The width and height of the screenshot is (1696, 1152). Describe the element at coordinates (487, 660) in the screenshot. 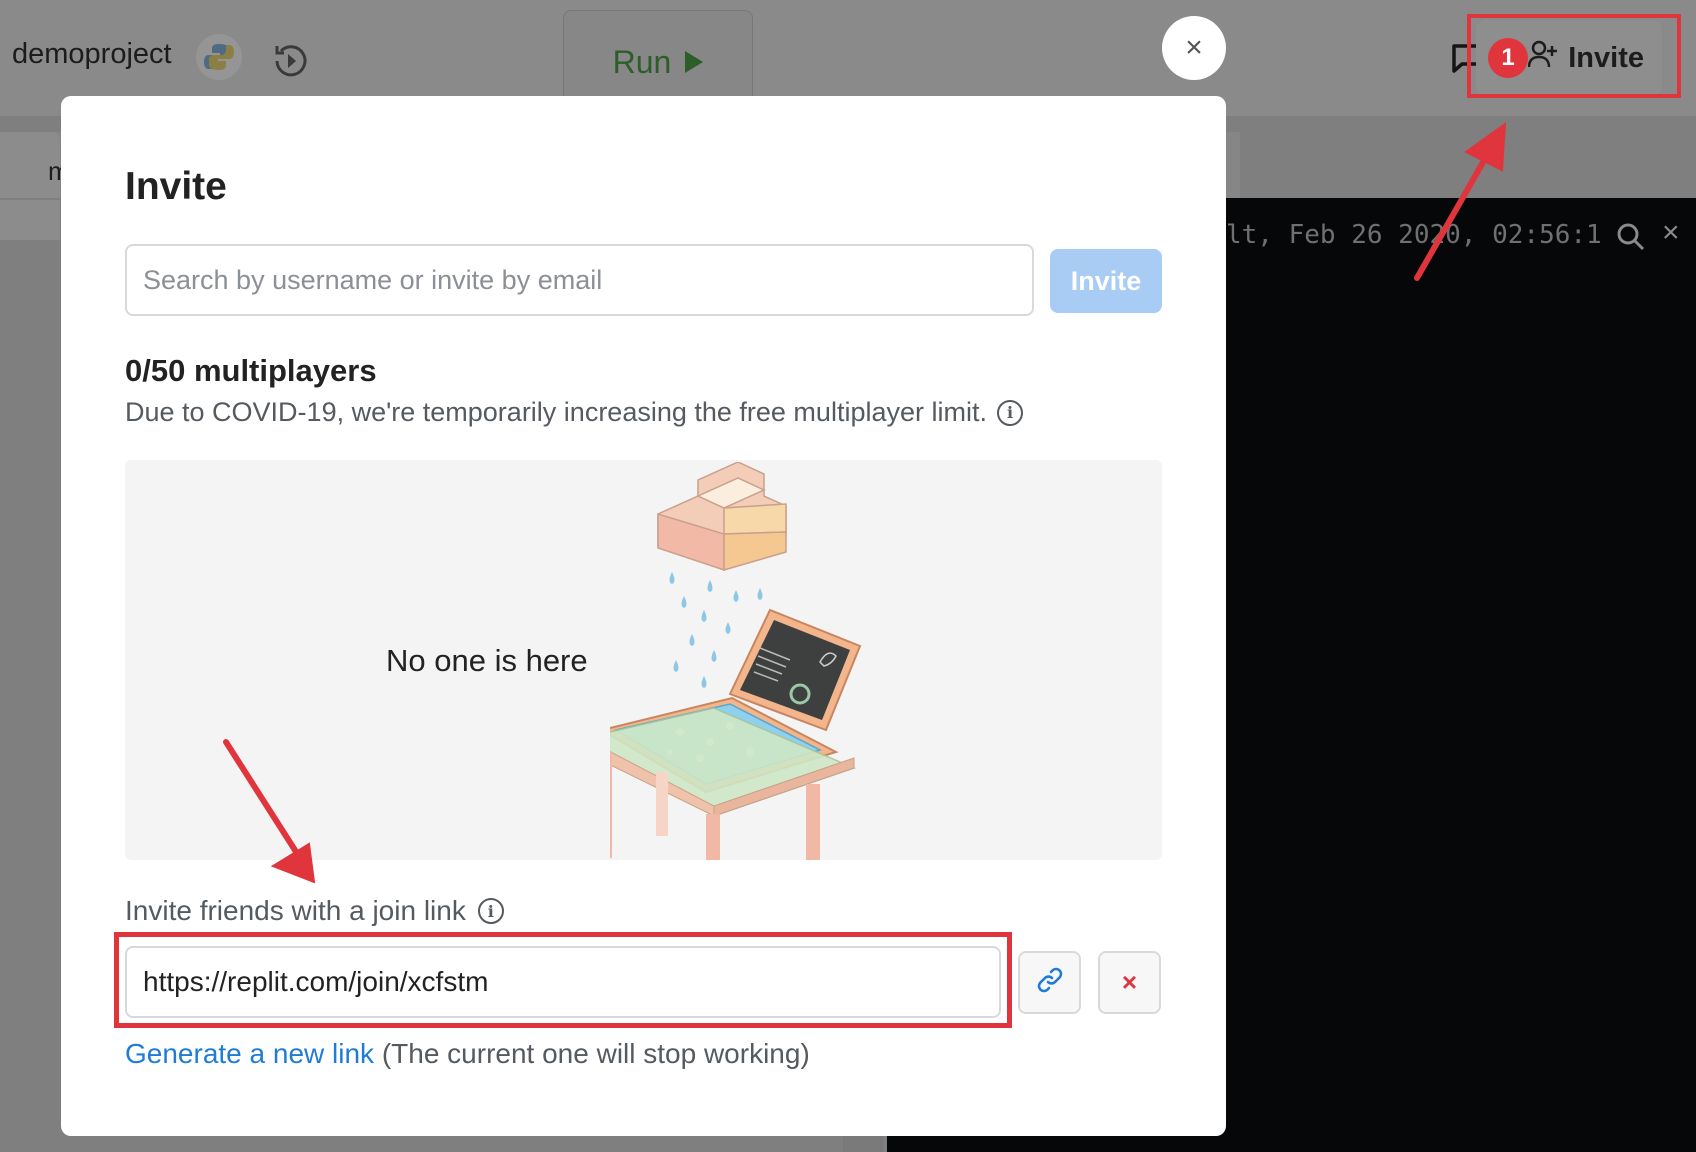

I see `empty-state-text: No one is here` at that location.